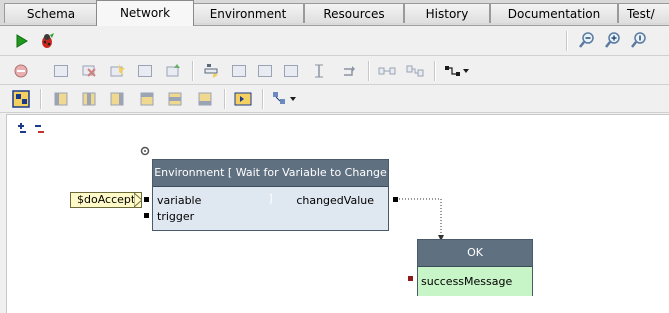  Describe the element at coordinates (265, 71) in the screenshot. I see `branch-alt-icon` at that location.